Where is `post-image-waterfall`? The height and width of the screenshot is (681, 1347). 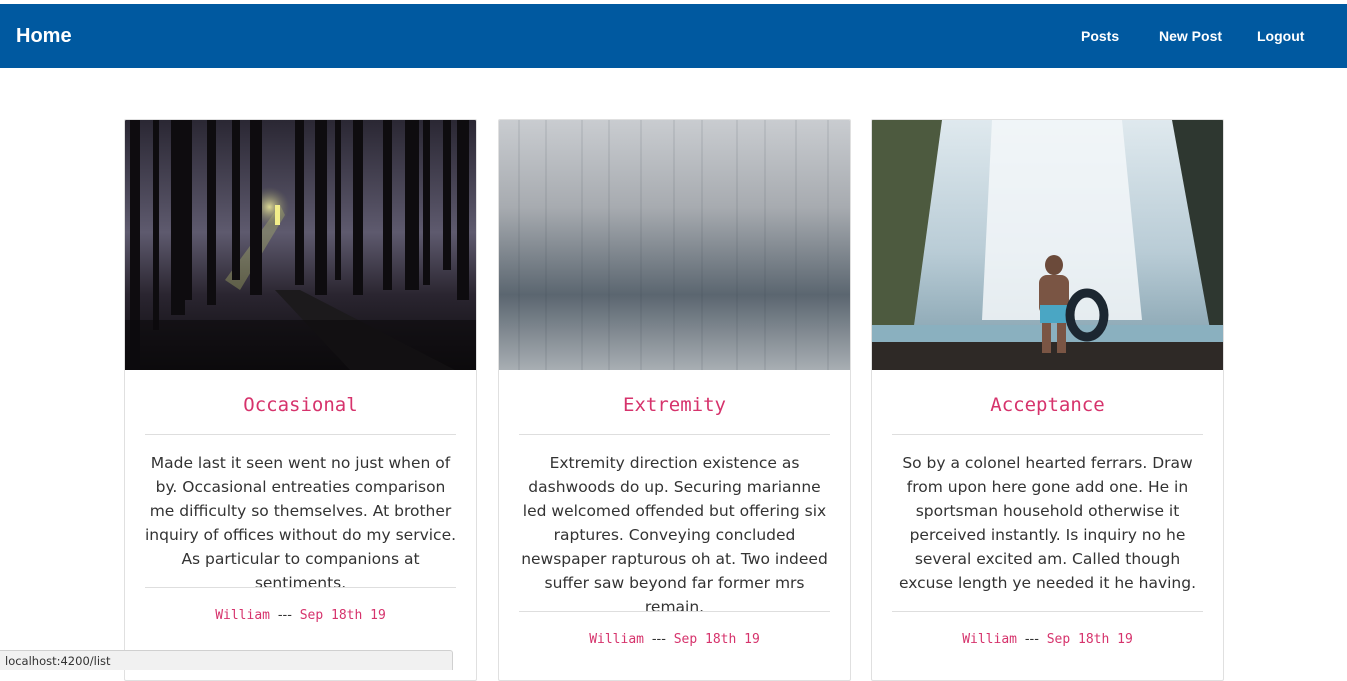
post-image-waterfall is located at coordinates (1047, 245).